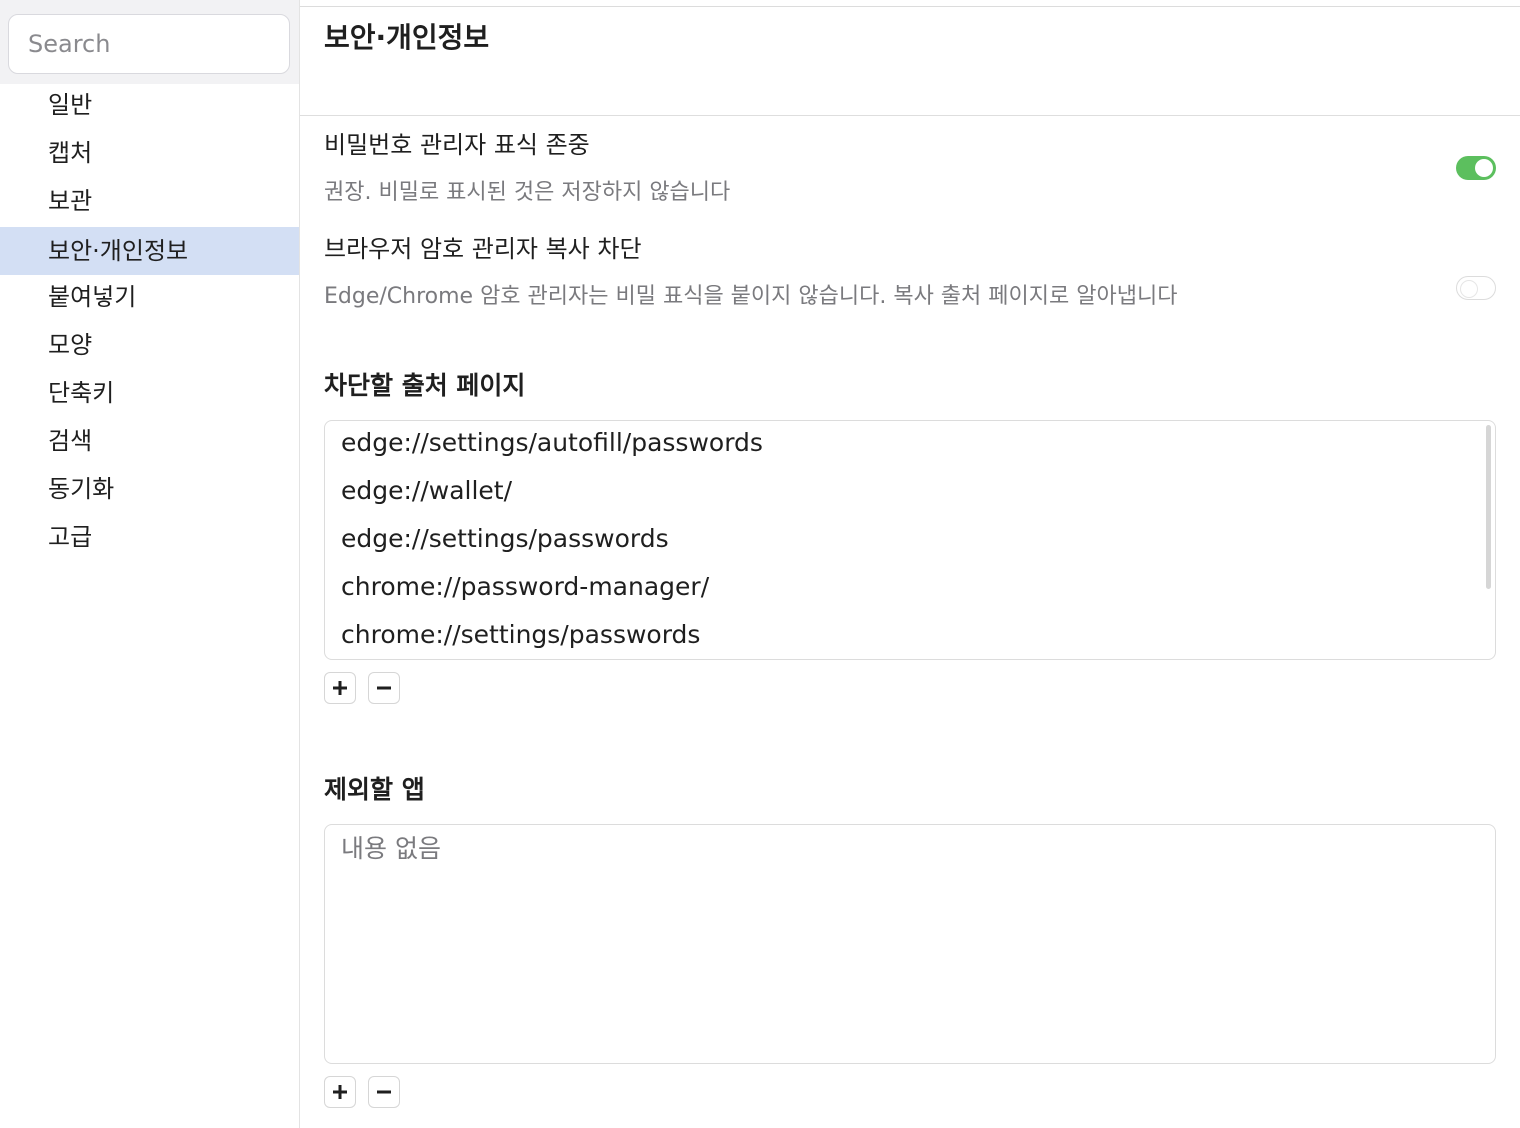  I want to click on sidebar-item-general: 일반, so click(149, 105).